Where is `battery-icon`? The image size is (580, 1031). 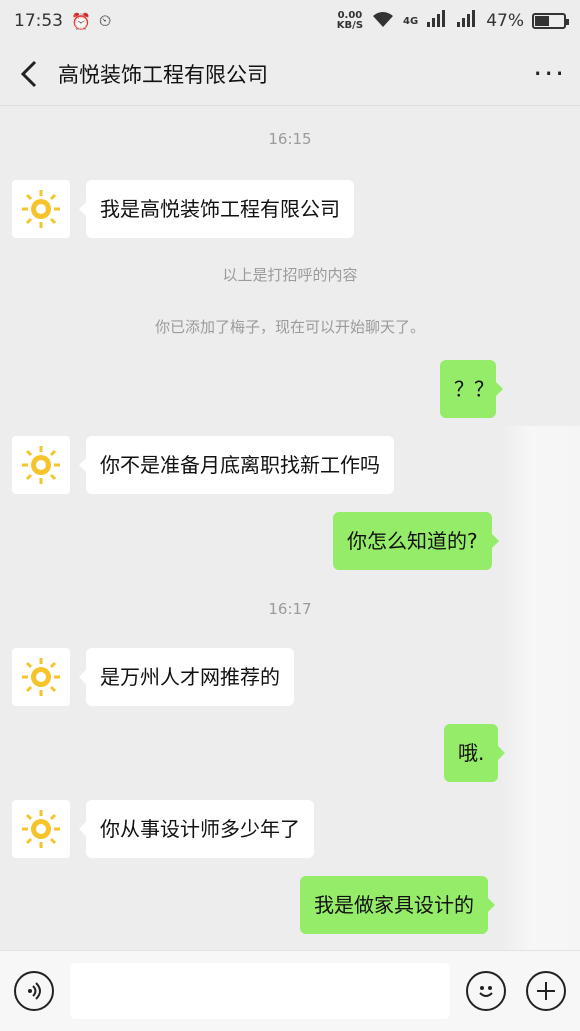 battery-icon is located at coordinates (550, 21).